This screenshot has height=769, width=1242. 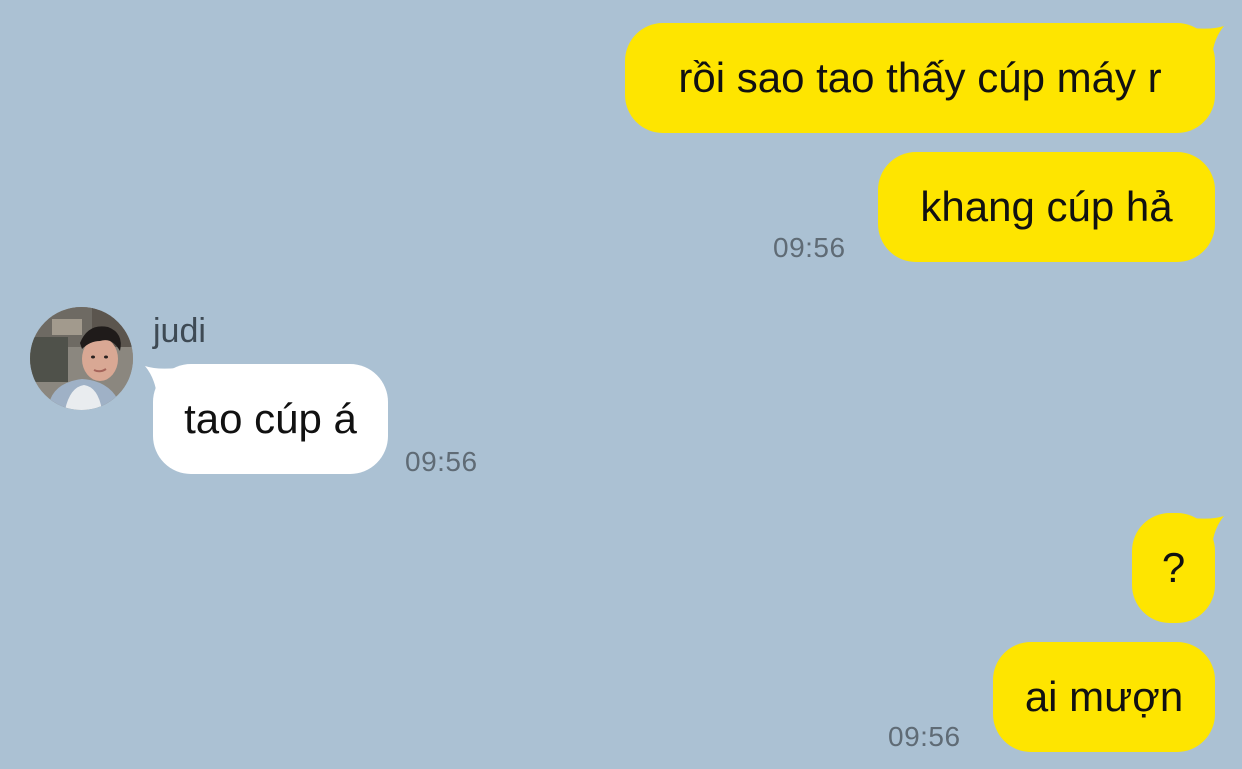 I want to click on message-text: tao cúp á, so click(x=270, y=418).